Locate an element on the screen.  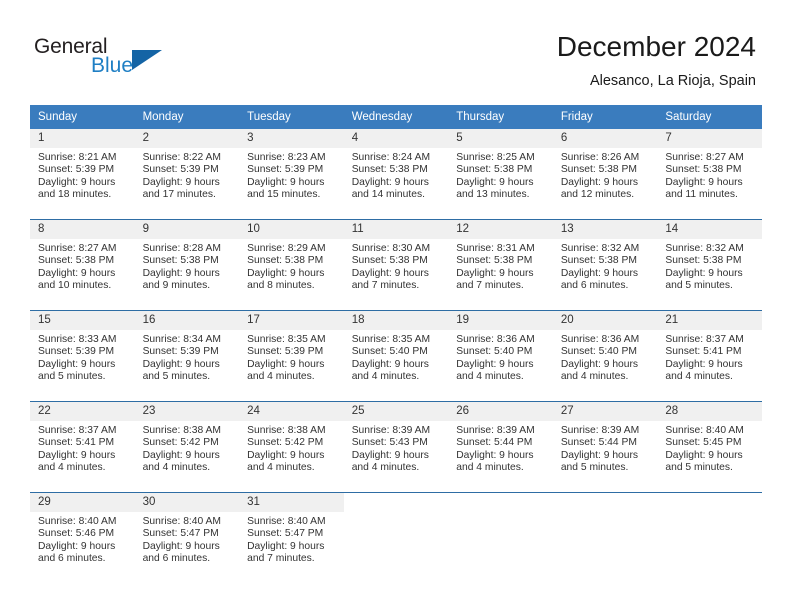
sunrise-time: Sunrise: 8:23 AM is located at coordinates (286, 157).